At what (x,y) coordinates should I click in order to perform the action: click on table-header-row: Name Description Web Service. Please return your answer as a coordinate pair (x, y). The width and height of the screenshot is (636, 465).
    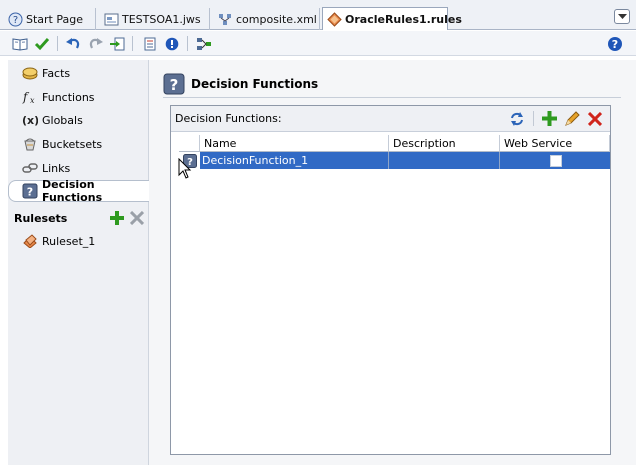
    Looking at the image, I should click on (394, 143).